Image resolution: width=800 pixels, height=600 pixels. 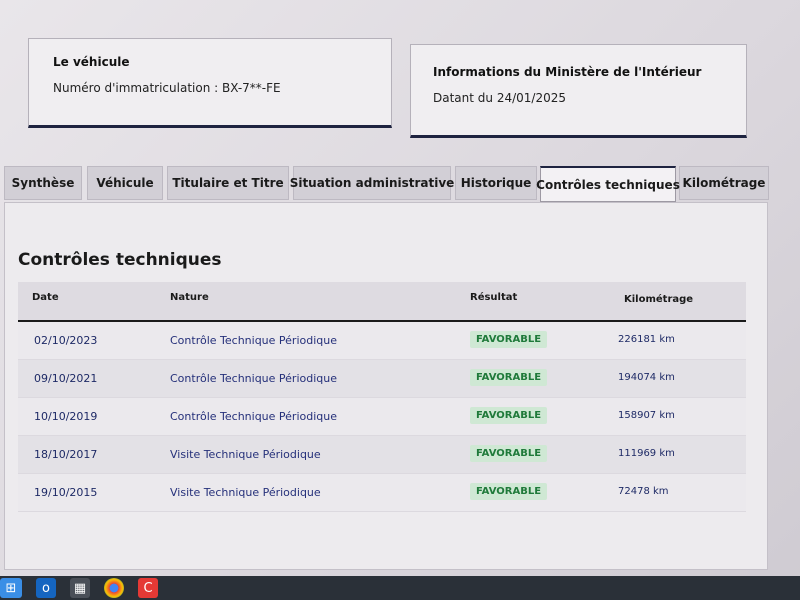 I want to click on header-result: Résultat, so click(x=494, y=297).